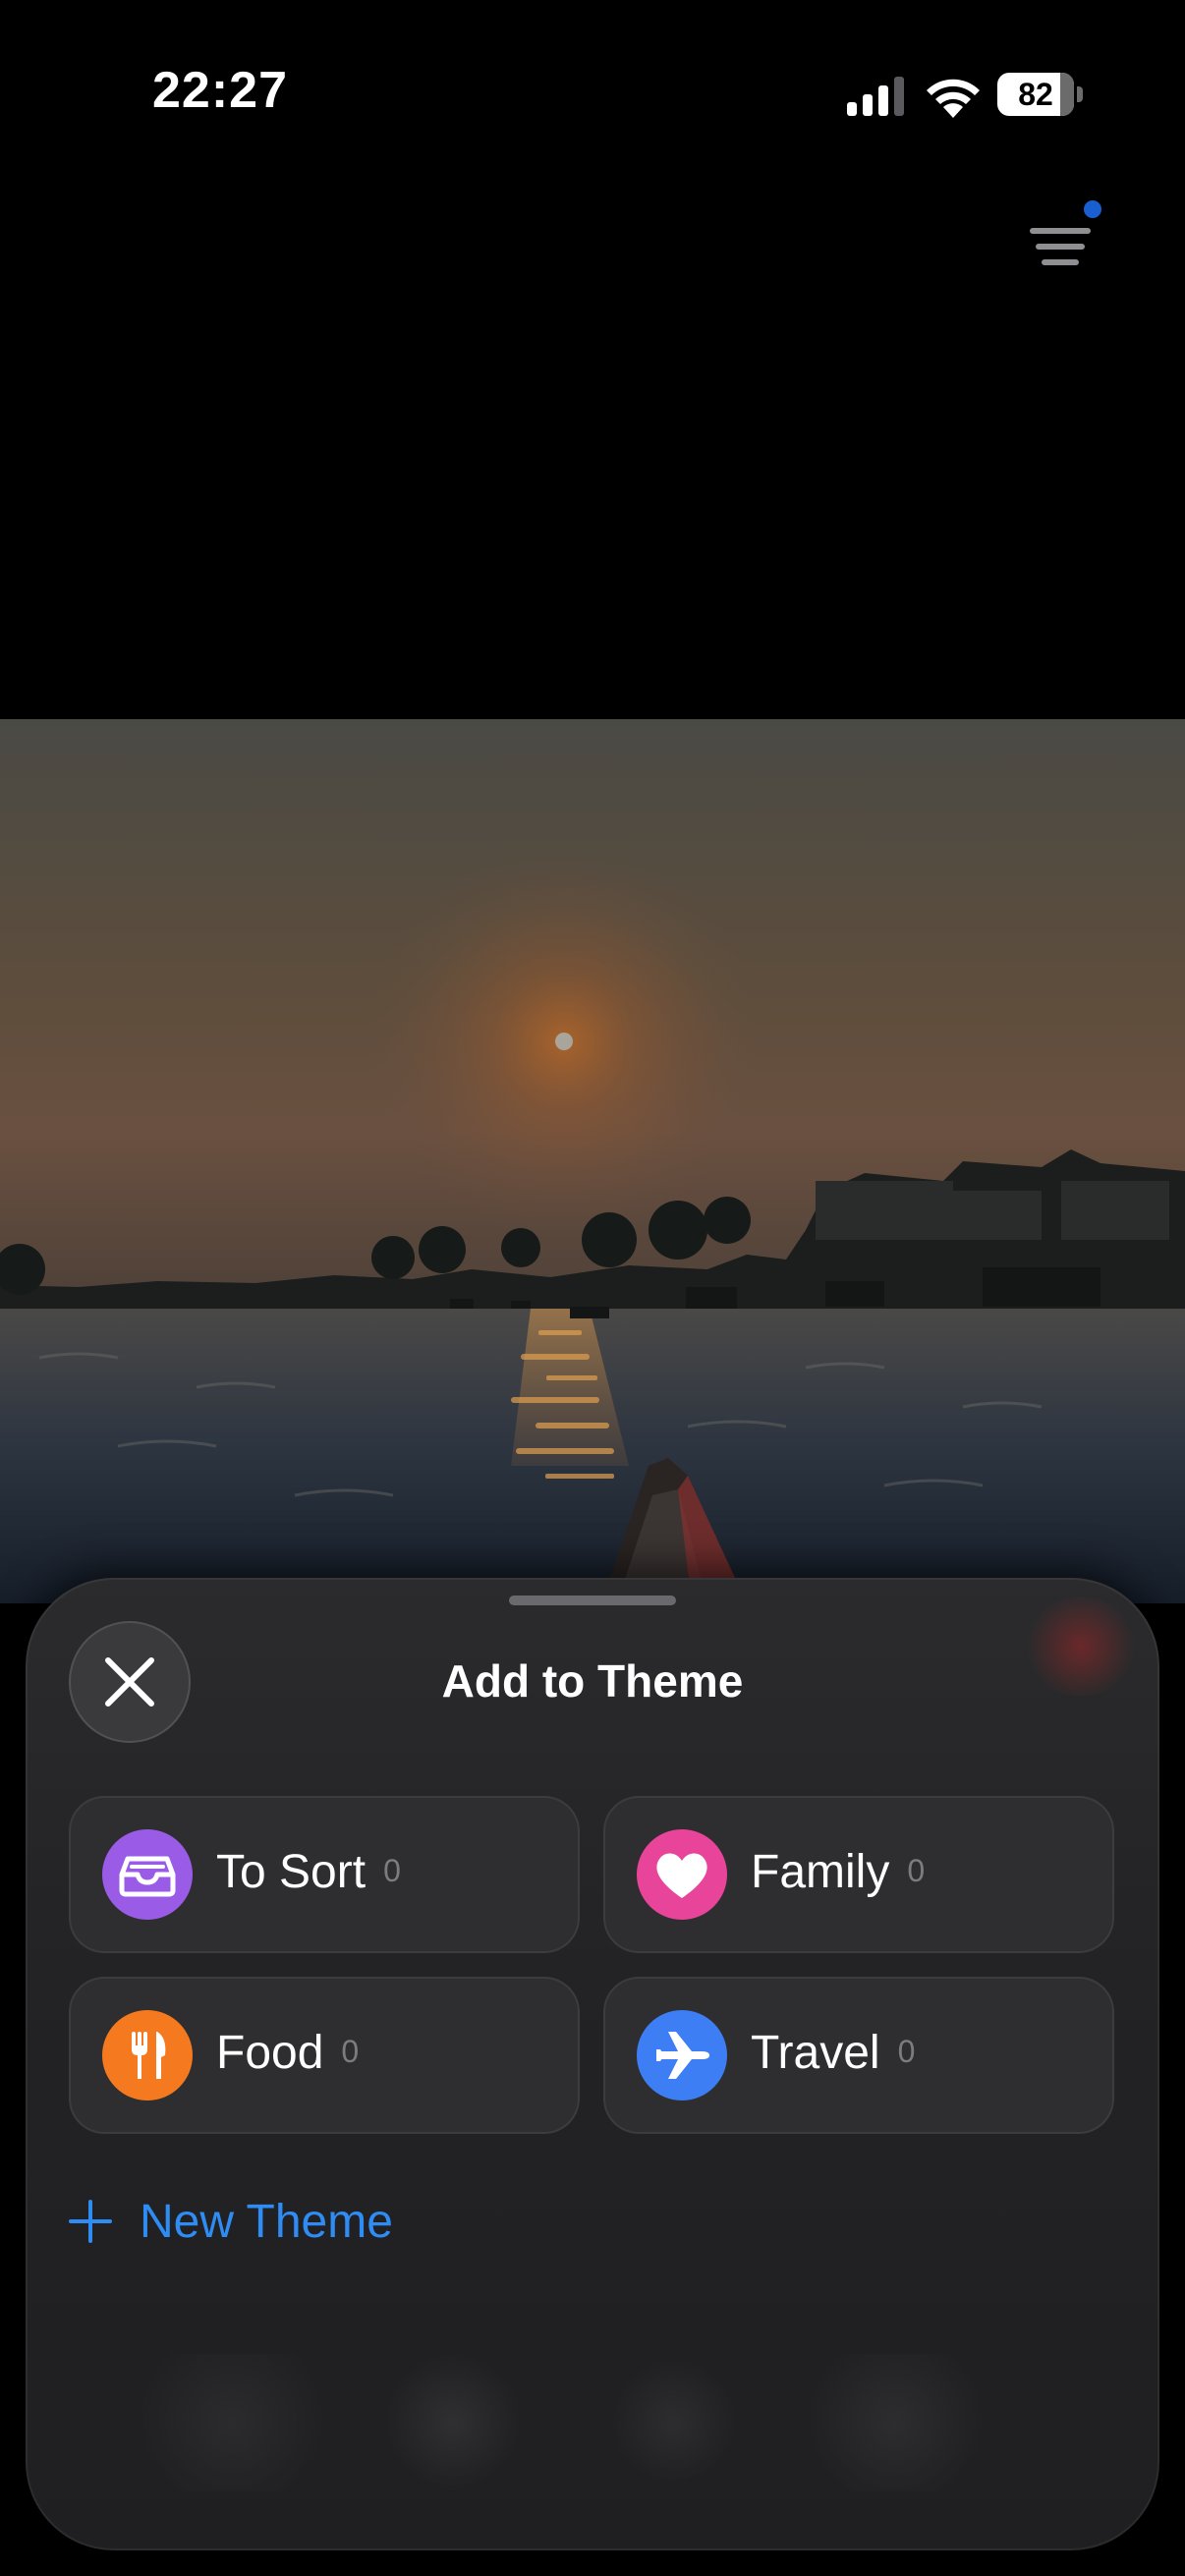 This screenshot has width=1185, height=2576. What do you see at coordinates (917, 1870) in the screenshot?
I see `theme-count-family: 0` at bounding box center [917, 1870].